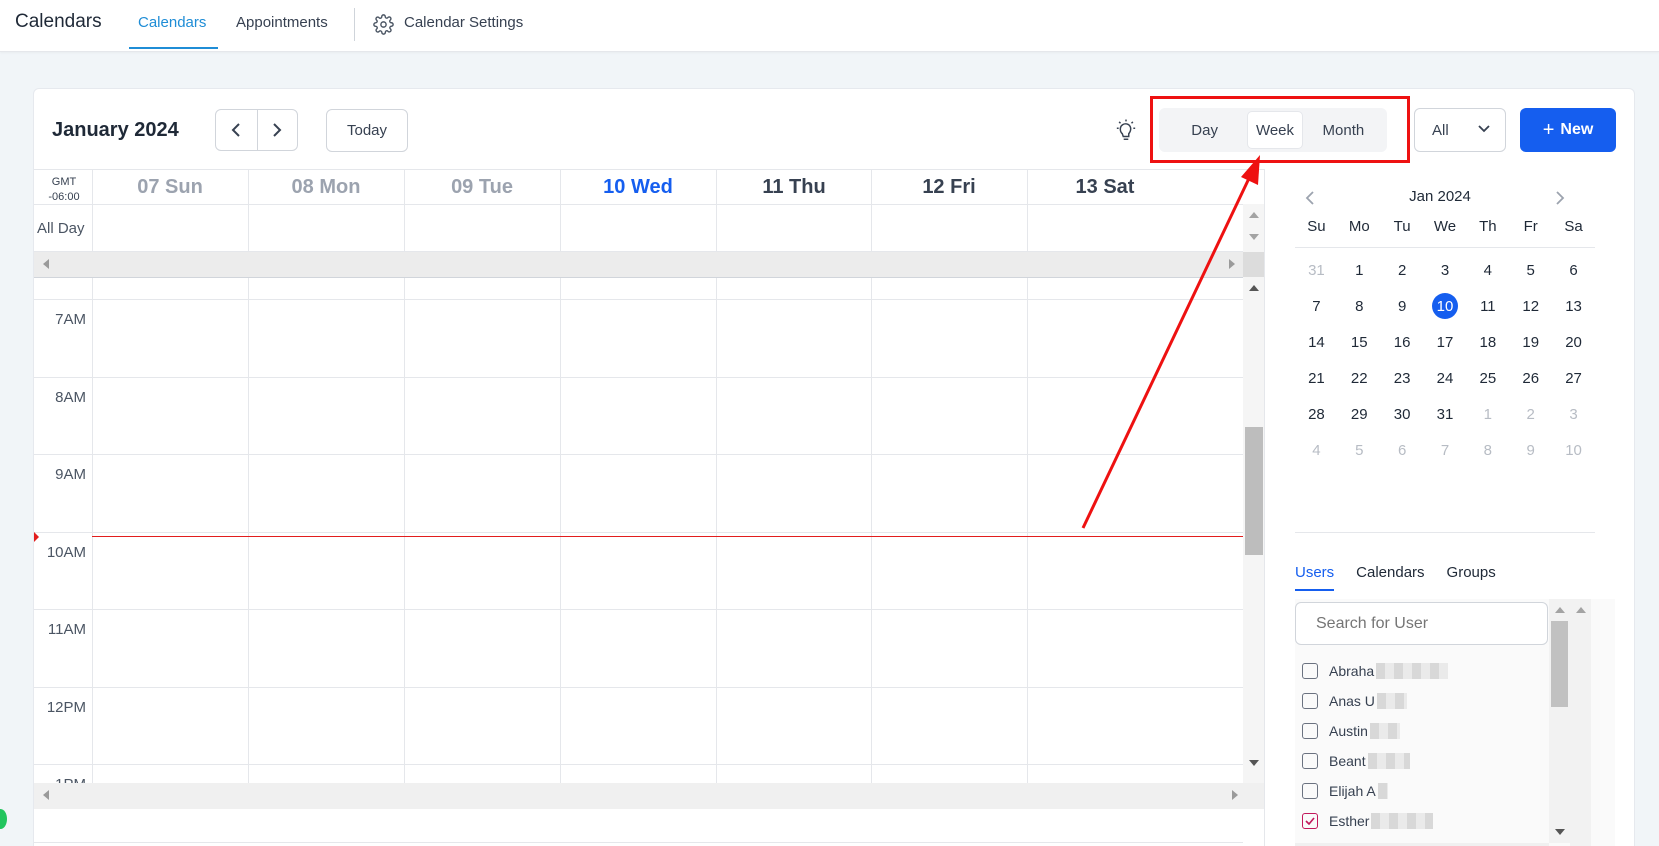  Describe the element at coordinates (1573, 306) in the screenshot. I see `mini-calendar-day: 13` at that location.